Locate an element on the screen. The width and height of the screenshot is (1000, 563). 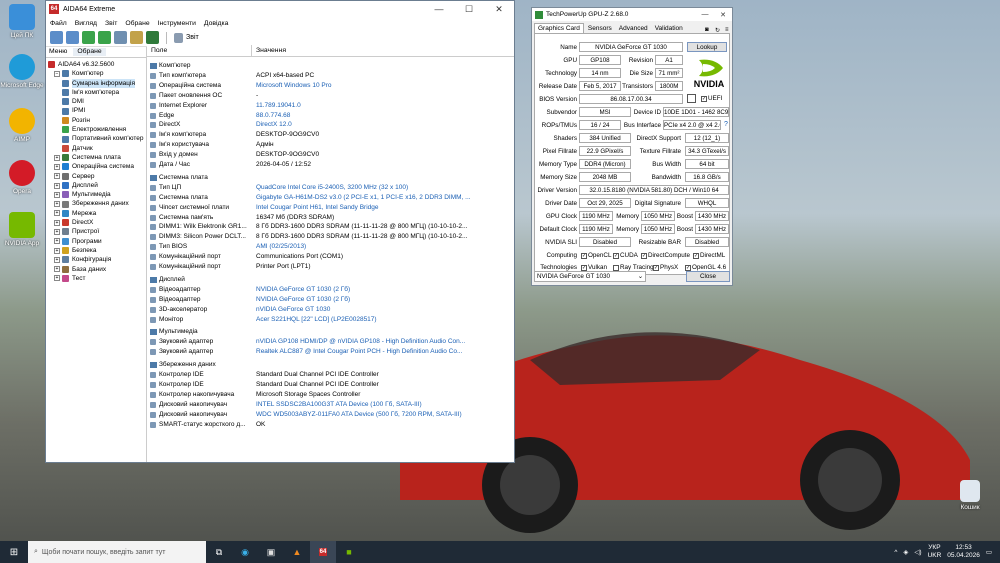
menu-report: Звіт is located at coordinates (111, 23).